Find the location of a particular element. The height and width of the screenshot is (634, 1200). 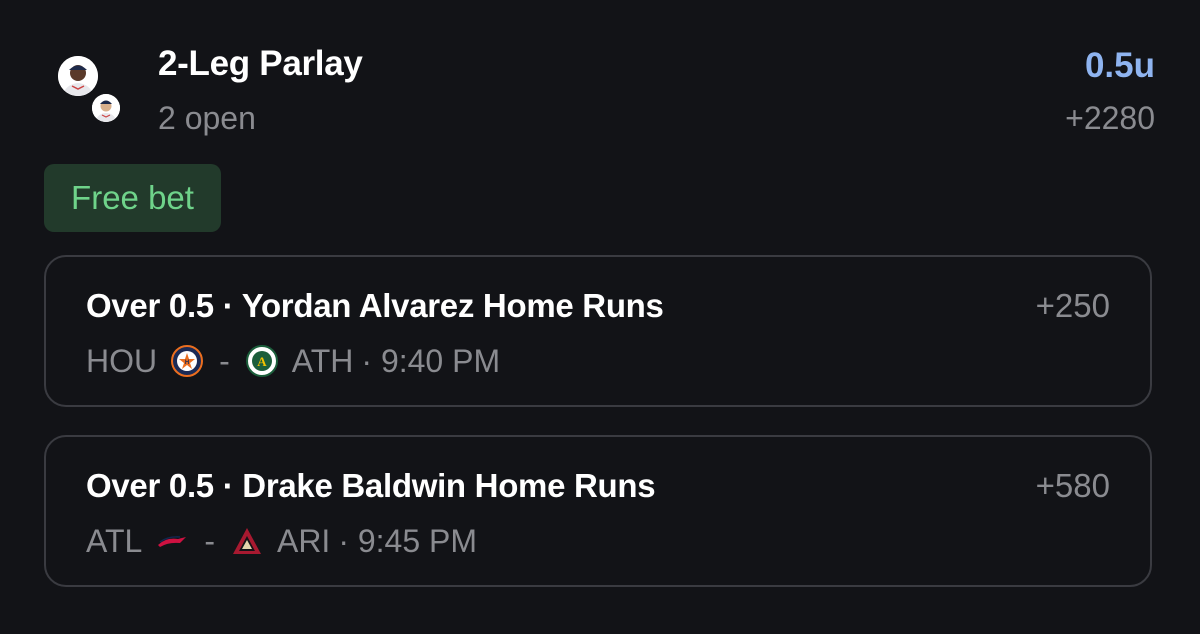

free-bet-badge: Free bet is located at coordinates (132, 198).